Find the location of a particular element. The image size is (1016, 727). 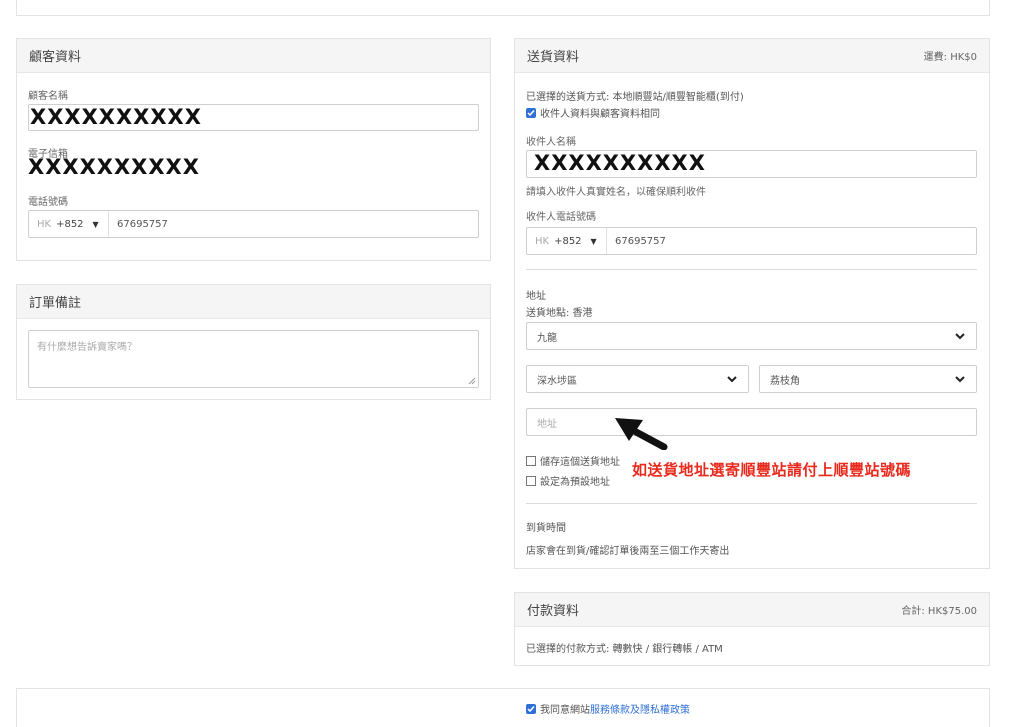

delivery-divider is located at coordinates (751, 269).